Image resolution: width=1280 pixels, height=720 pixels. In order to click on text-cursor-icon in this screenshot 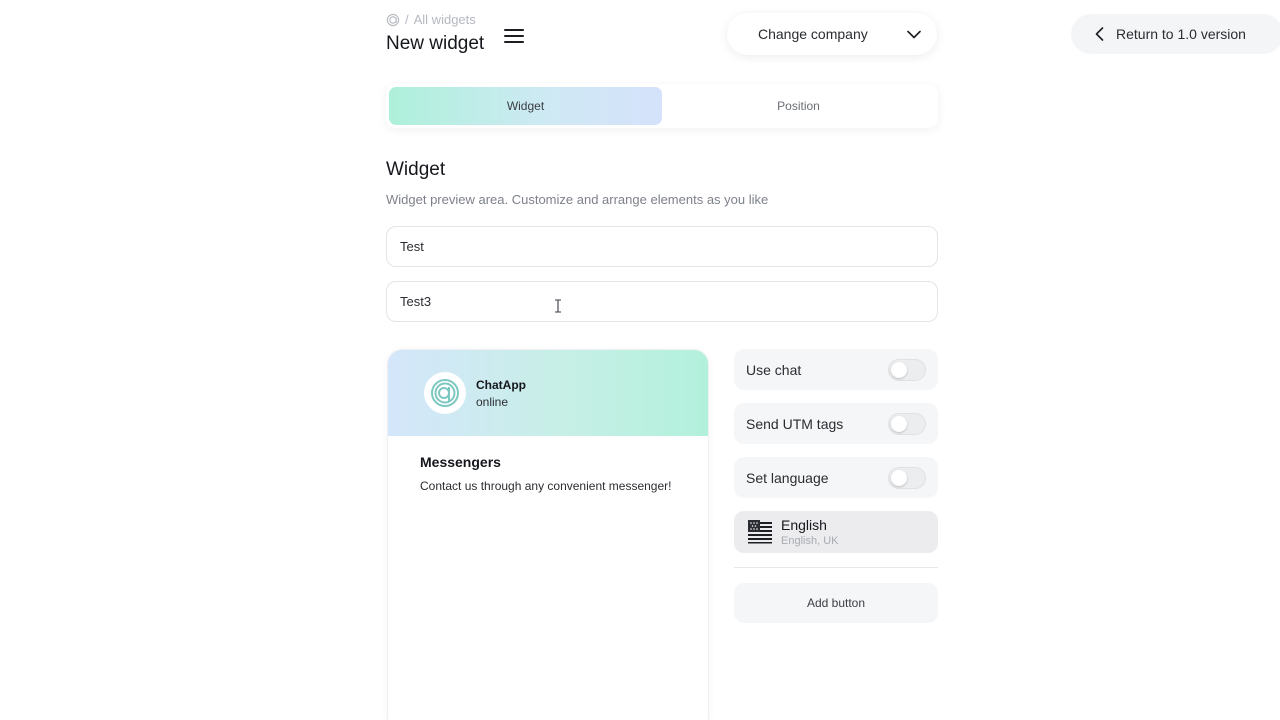, I will do `click(558, 306)`.